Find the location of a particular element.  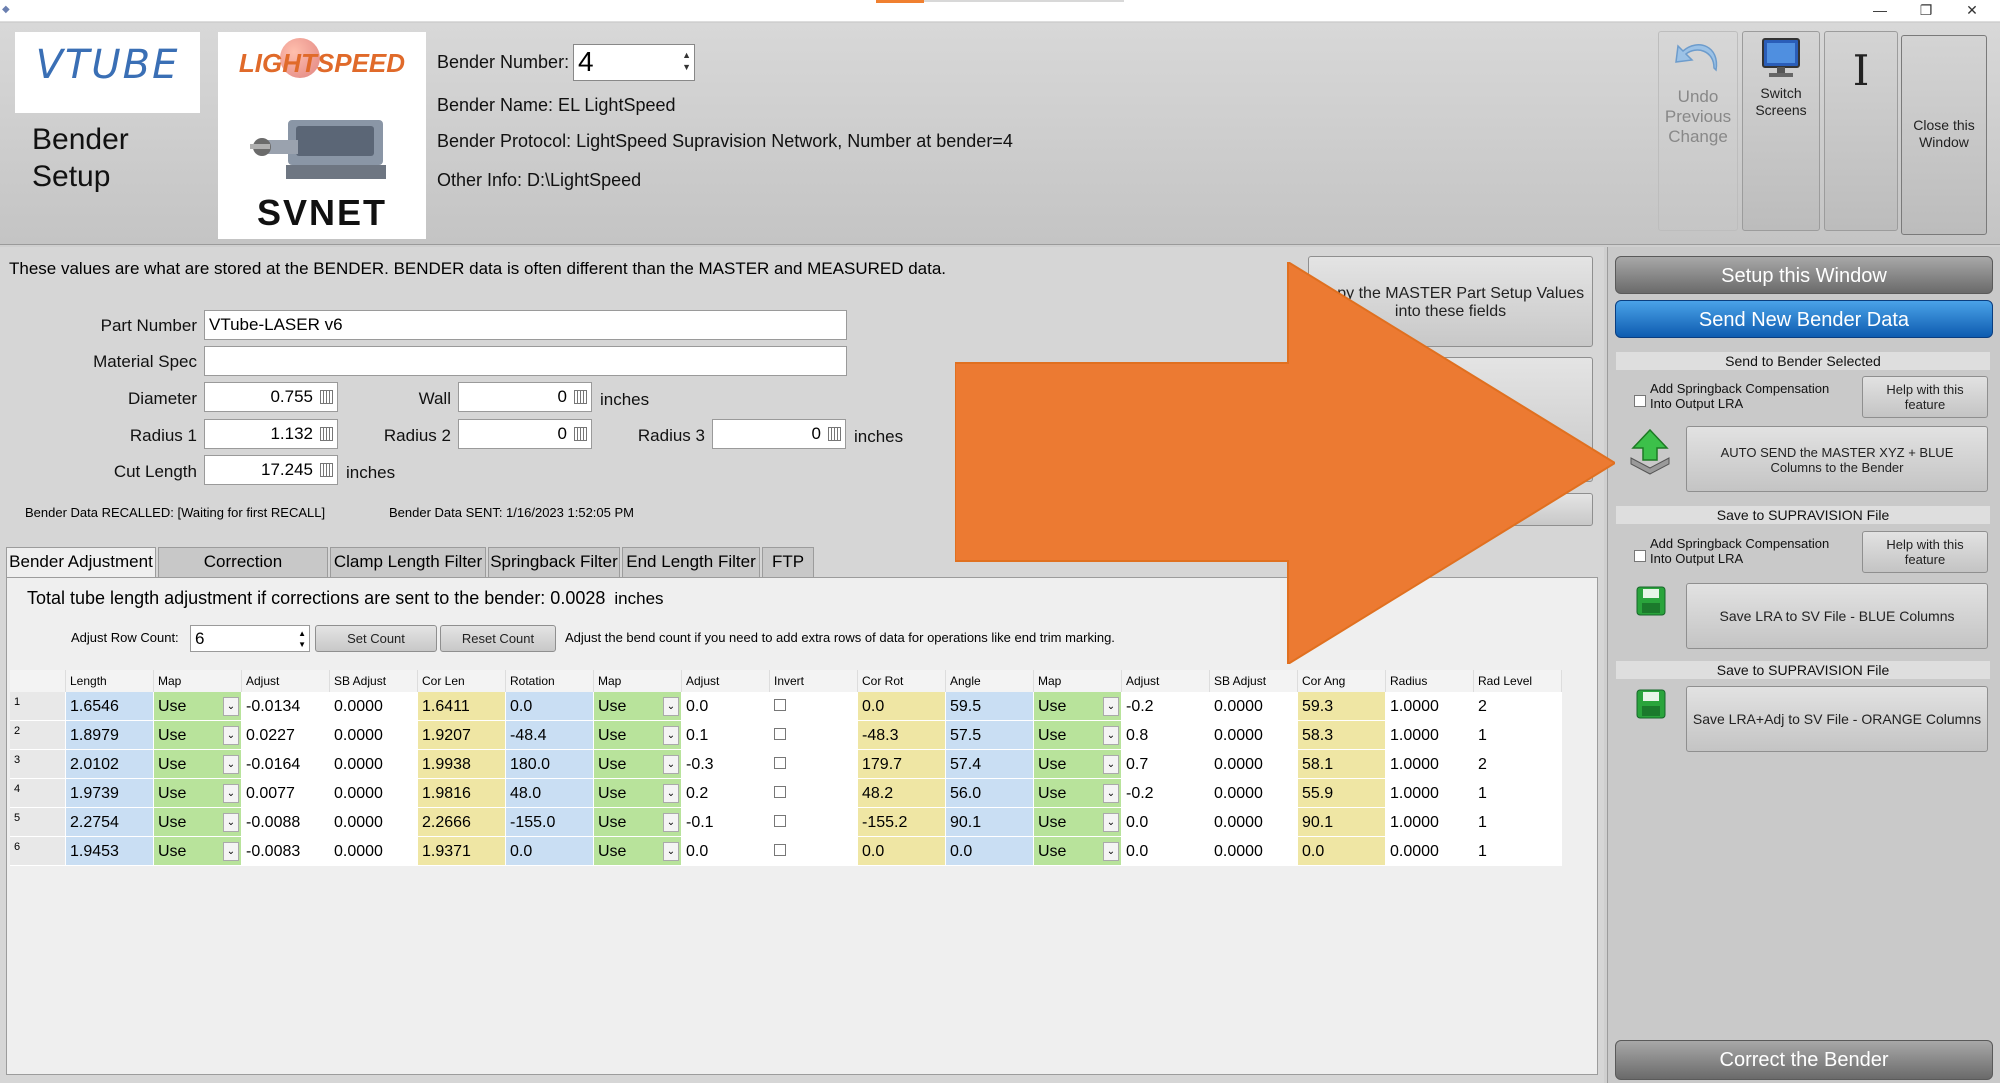

cell-length: 1.9453 is located at coordinates (110, 851).